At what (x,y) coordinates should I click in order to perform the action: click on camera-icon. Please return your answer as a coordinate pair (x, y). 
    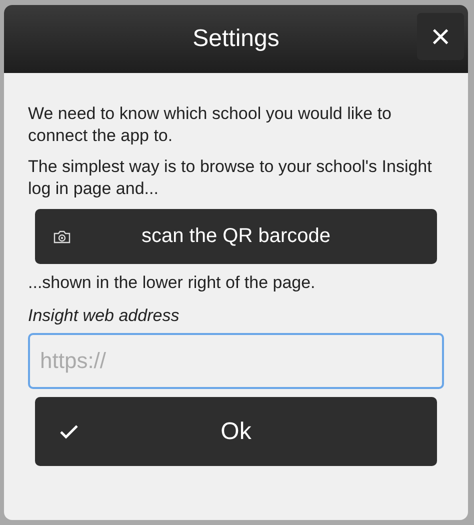
    Looking at the image, I should click on (62, 237).